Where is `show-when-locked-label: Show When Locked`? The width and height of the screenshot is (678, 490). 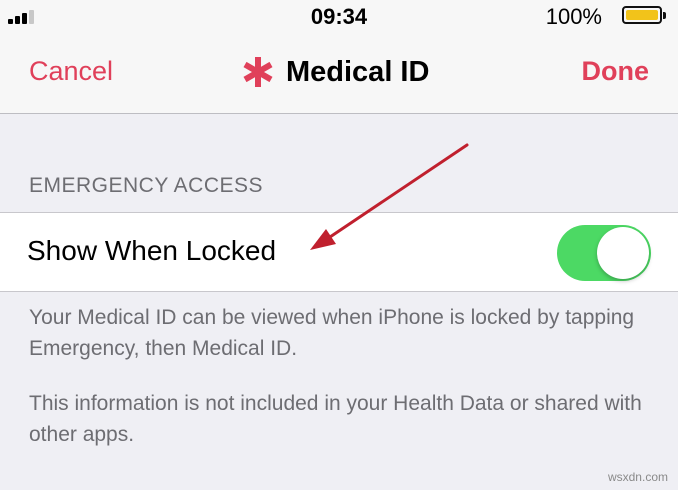
show-when-locked-label: Show When Locked is located at coordinates (152, 250).